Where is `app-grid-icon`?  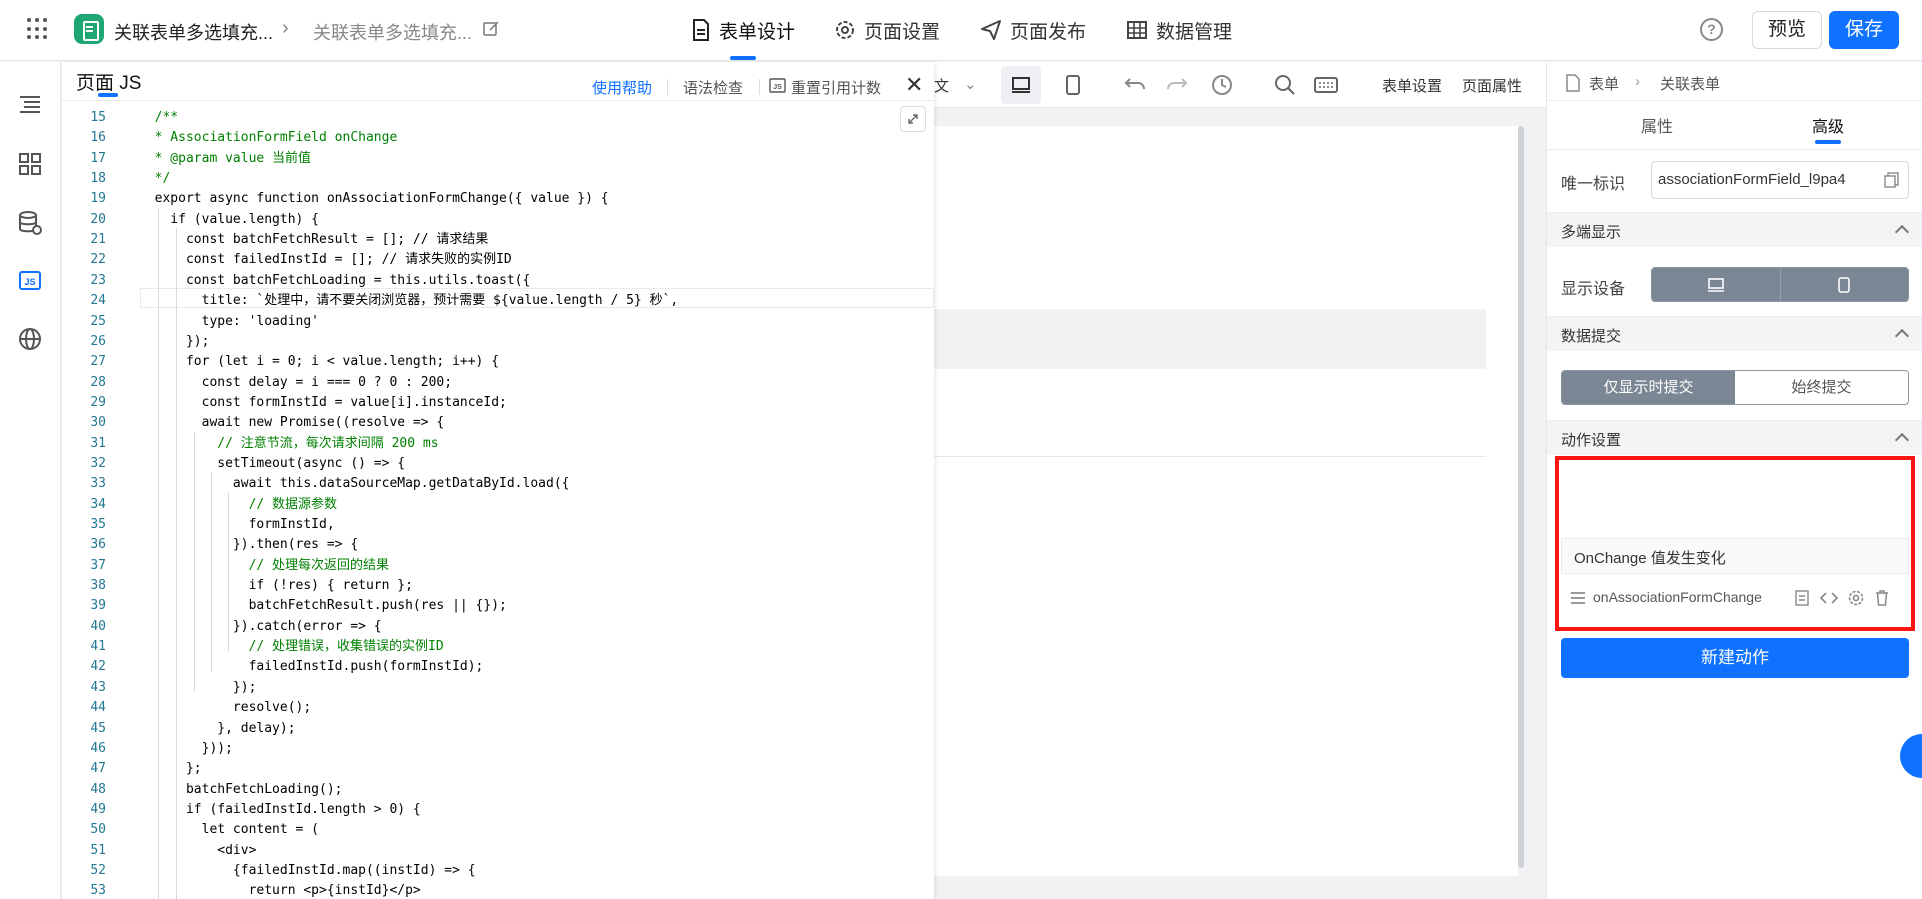 app-grid-icon is located at coordinates (38, 29).